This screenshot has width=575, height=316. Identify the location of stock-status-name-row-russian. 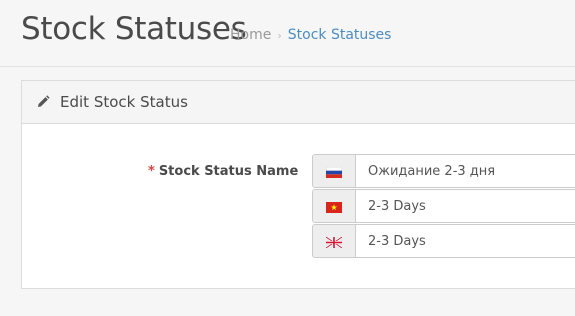
(443, 171).